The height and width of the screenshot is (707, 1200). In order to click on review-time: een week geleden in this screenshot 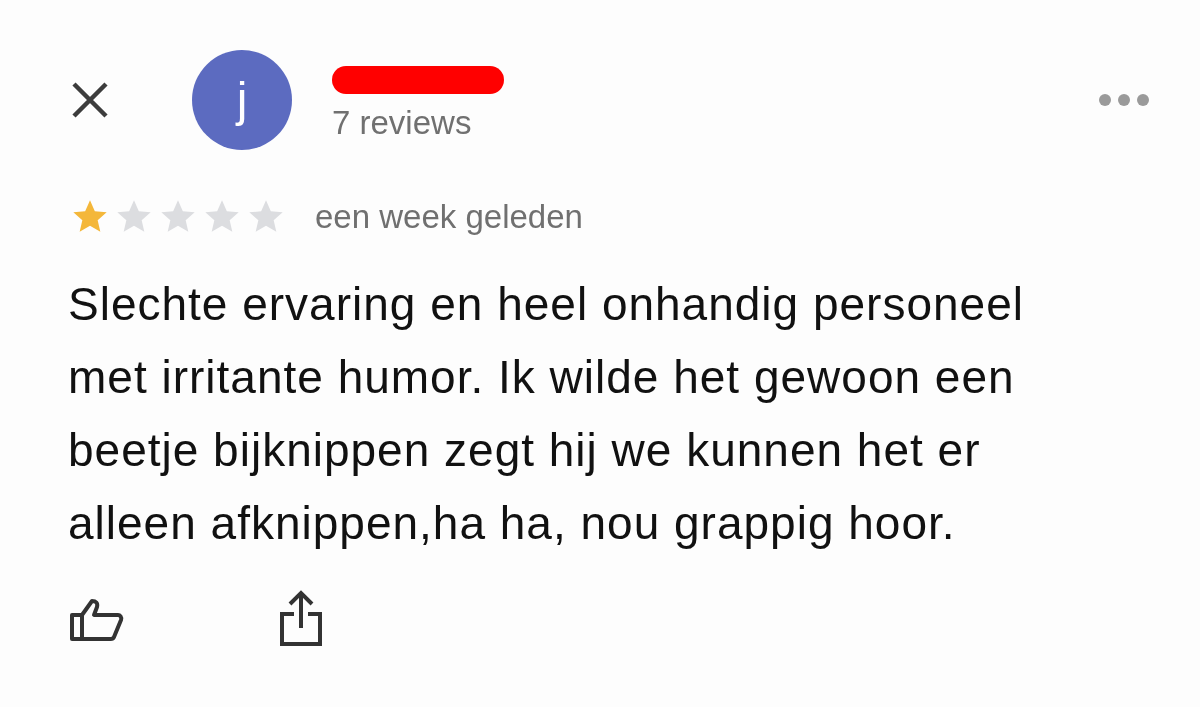, I will do `click(449, 217)`.